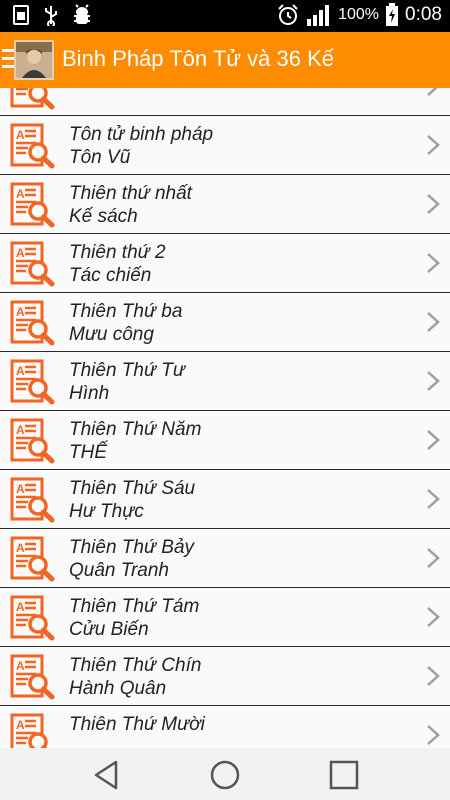  What do you see at coordinates (423, 14) in the screenshot?
I see `clock: 0:08` at bounding box center [423, 14].